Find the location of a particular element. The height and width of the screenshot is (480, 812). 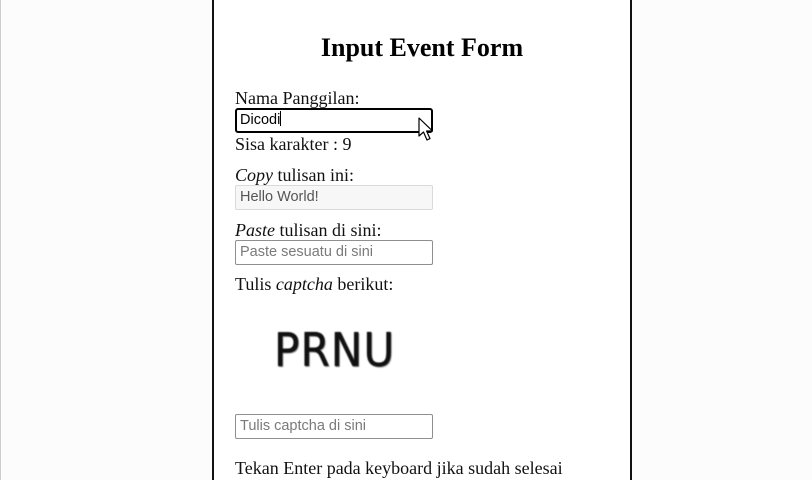

paste-label-text: tulisan di sini: is located at coordinates (328, 230).